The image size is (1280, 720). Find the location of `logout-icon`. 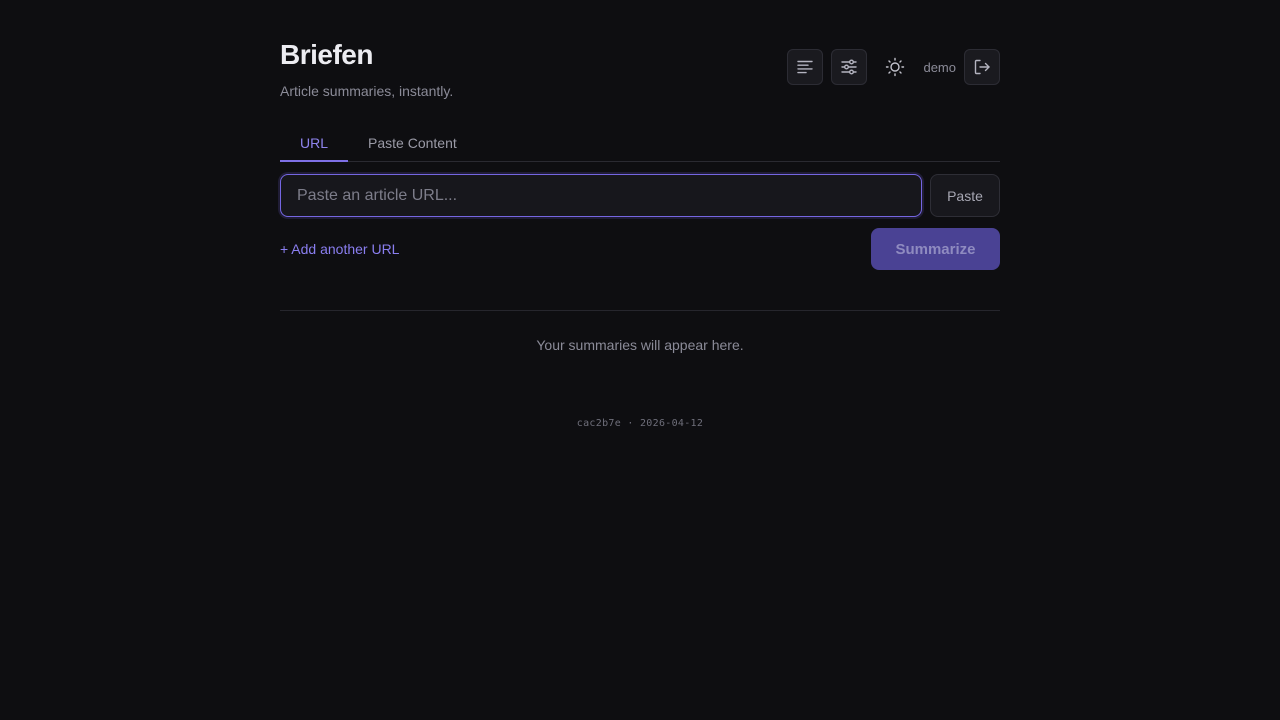

logout-icon is located at coordinates (982, 67).